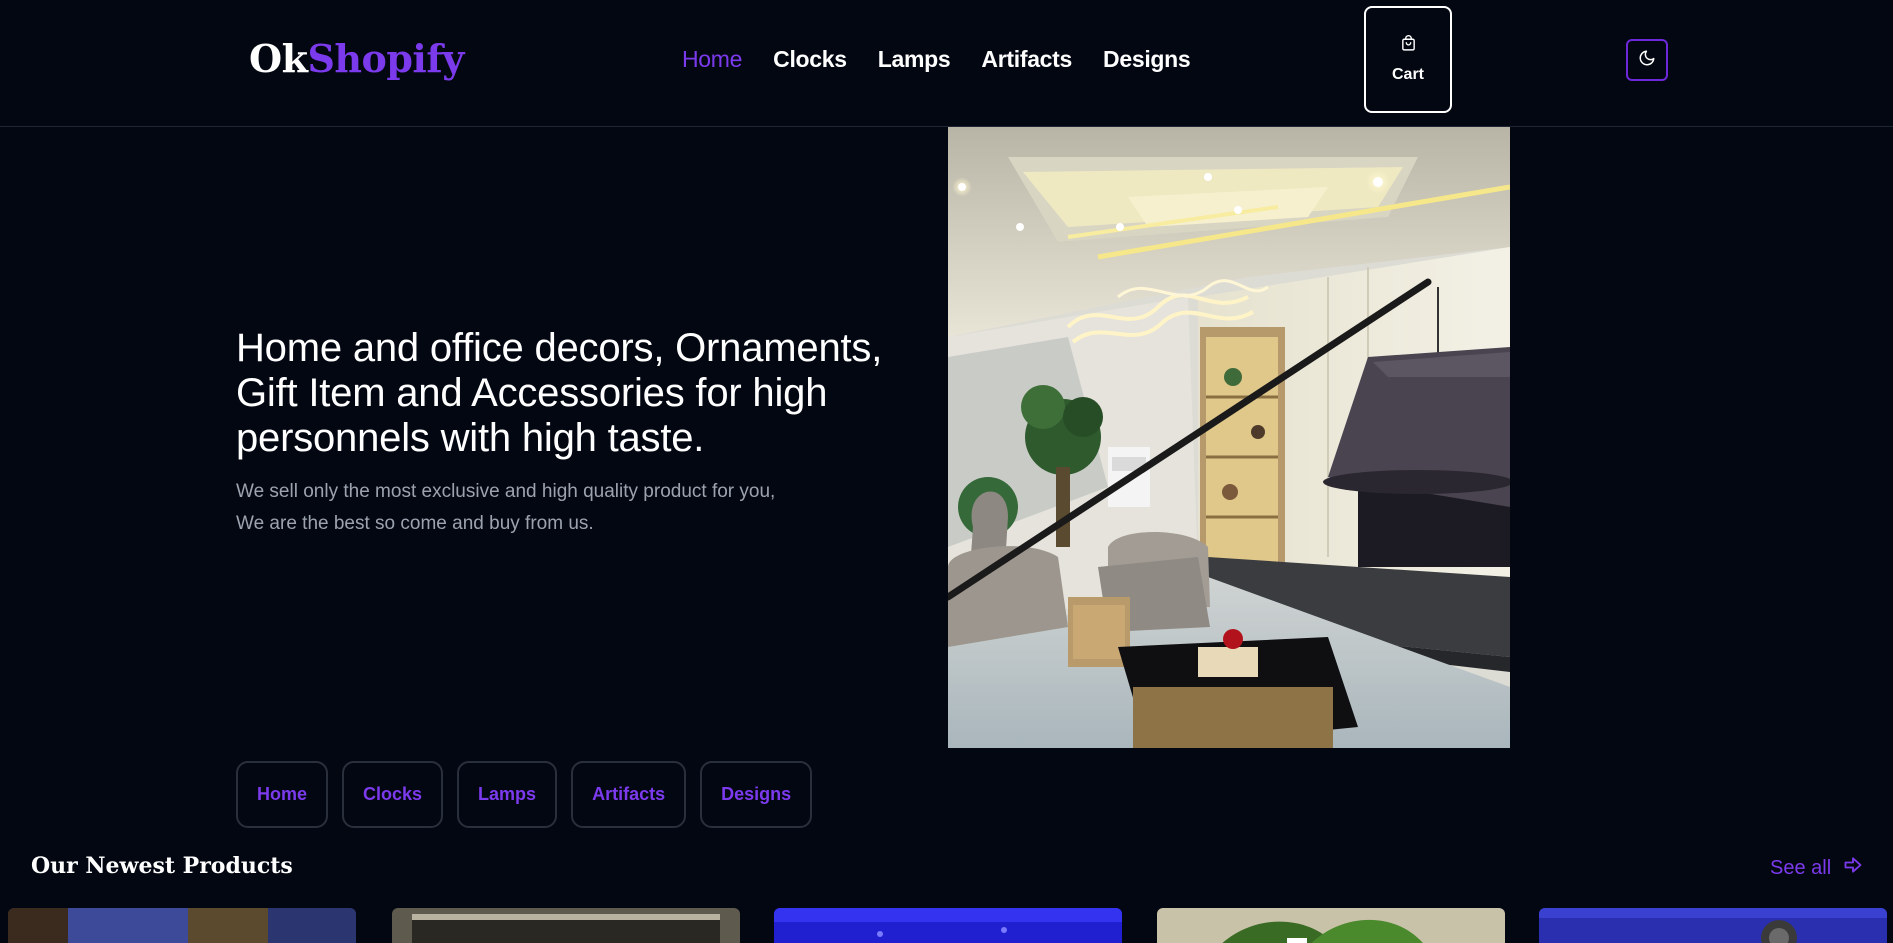  I want to click on category-pill-home: Home, so click(282, 794).